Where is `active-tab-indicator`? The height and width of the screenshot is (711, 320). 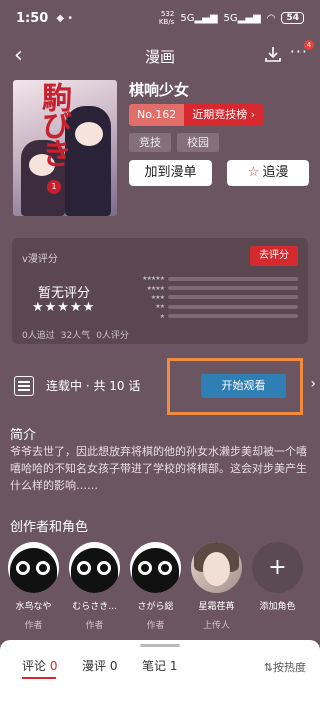
active-tab-indicator is located at coordinates (39, 678).